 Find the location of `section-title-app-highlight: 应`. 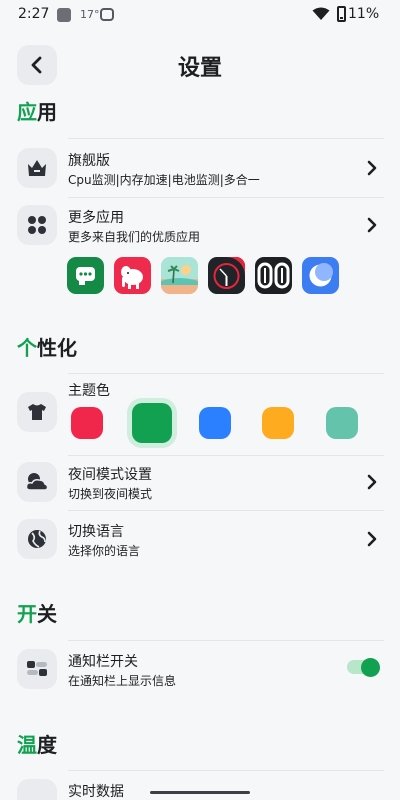

section-title-app-highlight: 应 is located at coordinates (27, 112).